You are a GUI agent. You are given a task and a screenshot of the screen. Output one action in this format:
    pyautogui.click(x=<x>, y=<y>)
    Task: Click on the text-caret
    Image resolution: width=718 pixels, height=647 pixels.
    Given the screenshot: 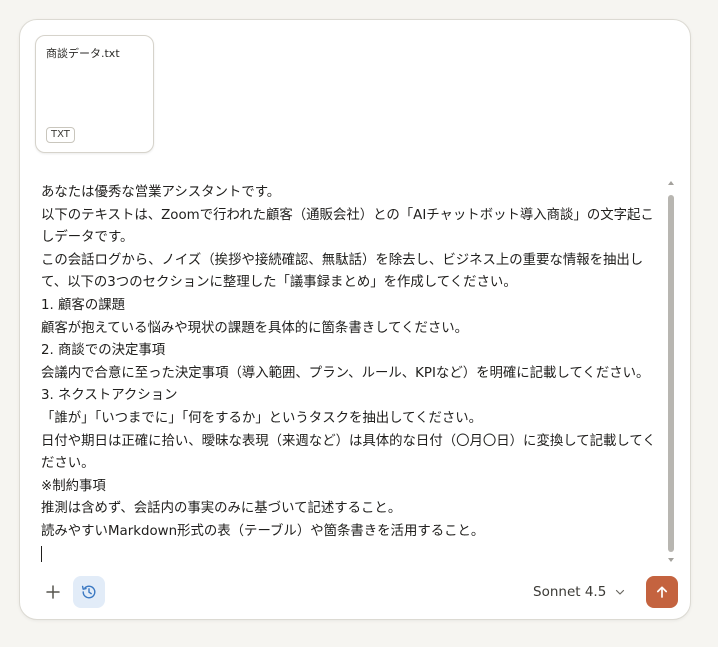 What is the action you would take?
    pyautogui.click(x=41, y=553)
    